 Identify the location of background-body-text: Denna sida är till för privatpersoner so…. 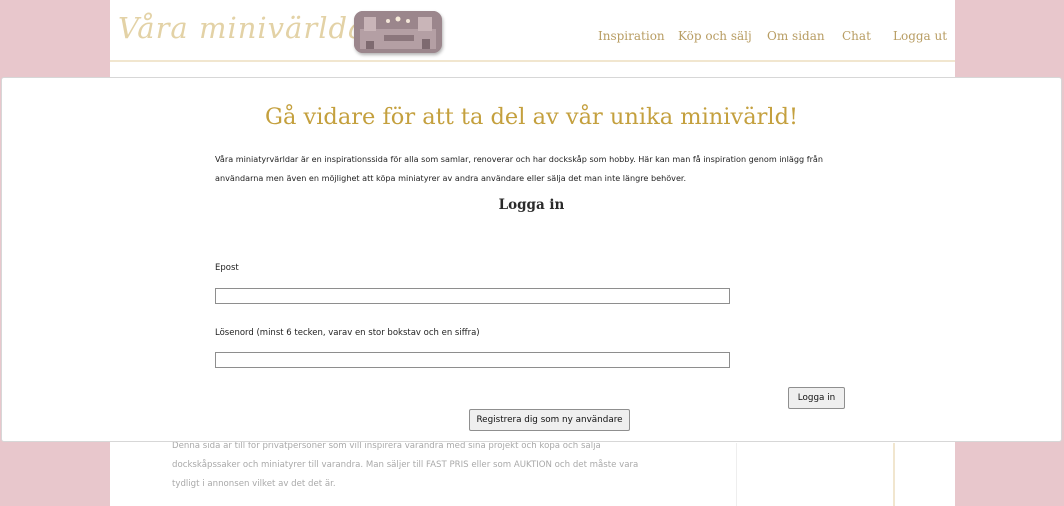
(405, 465).